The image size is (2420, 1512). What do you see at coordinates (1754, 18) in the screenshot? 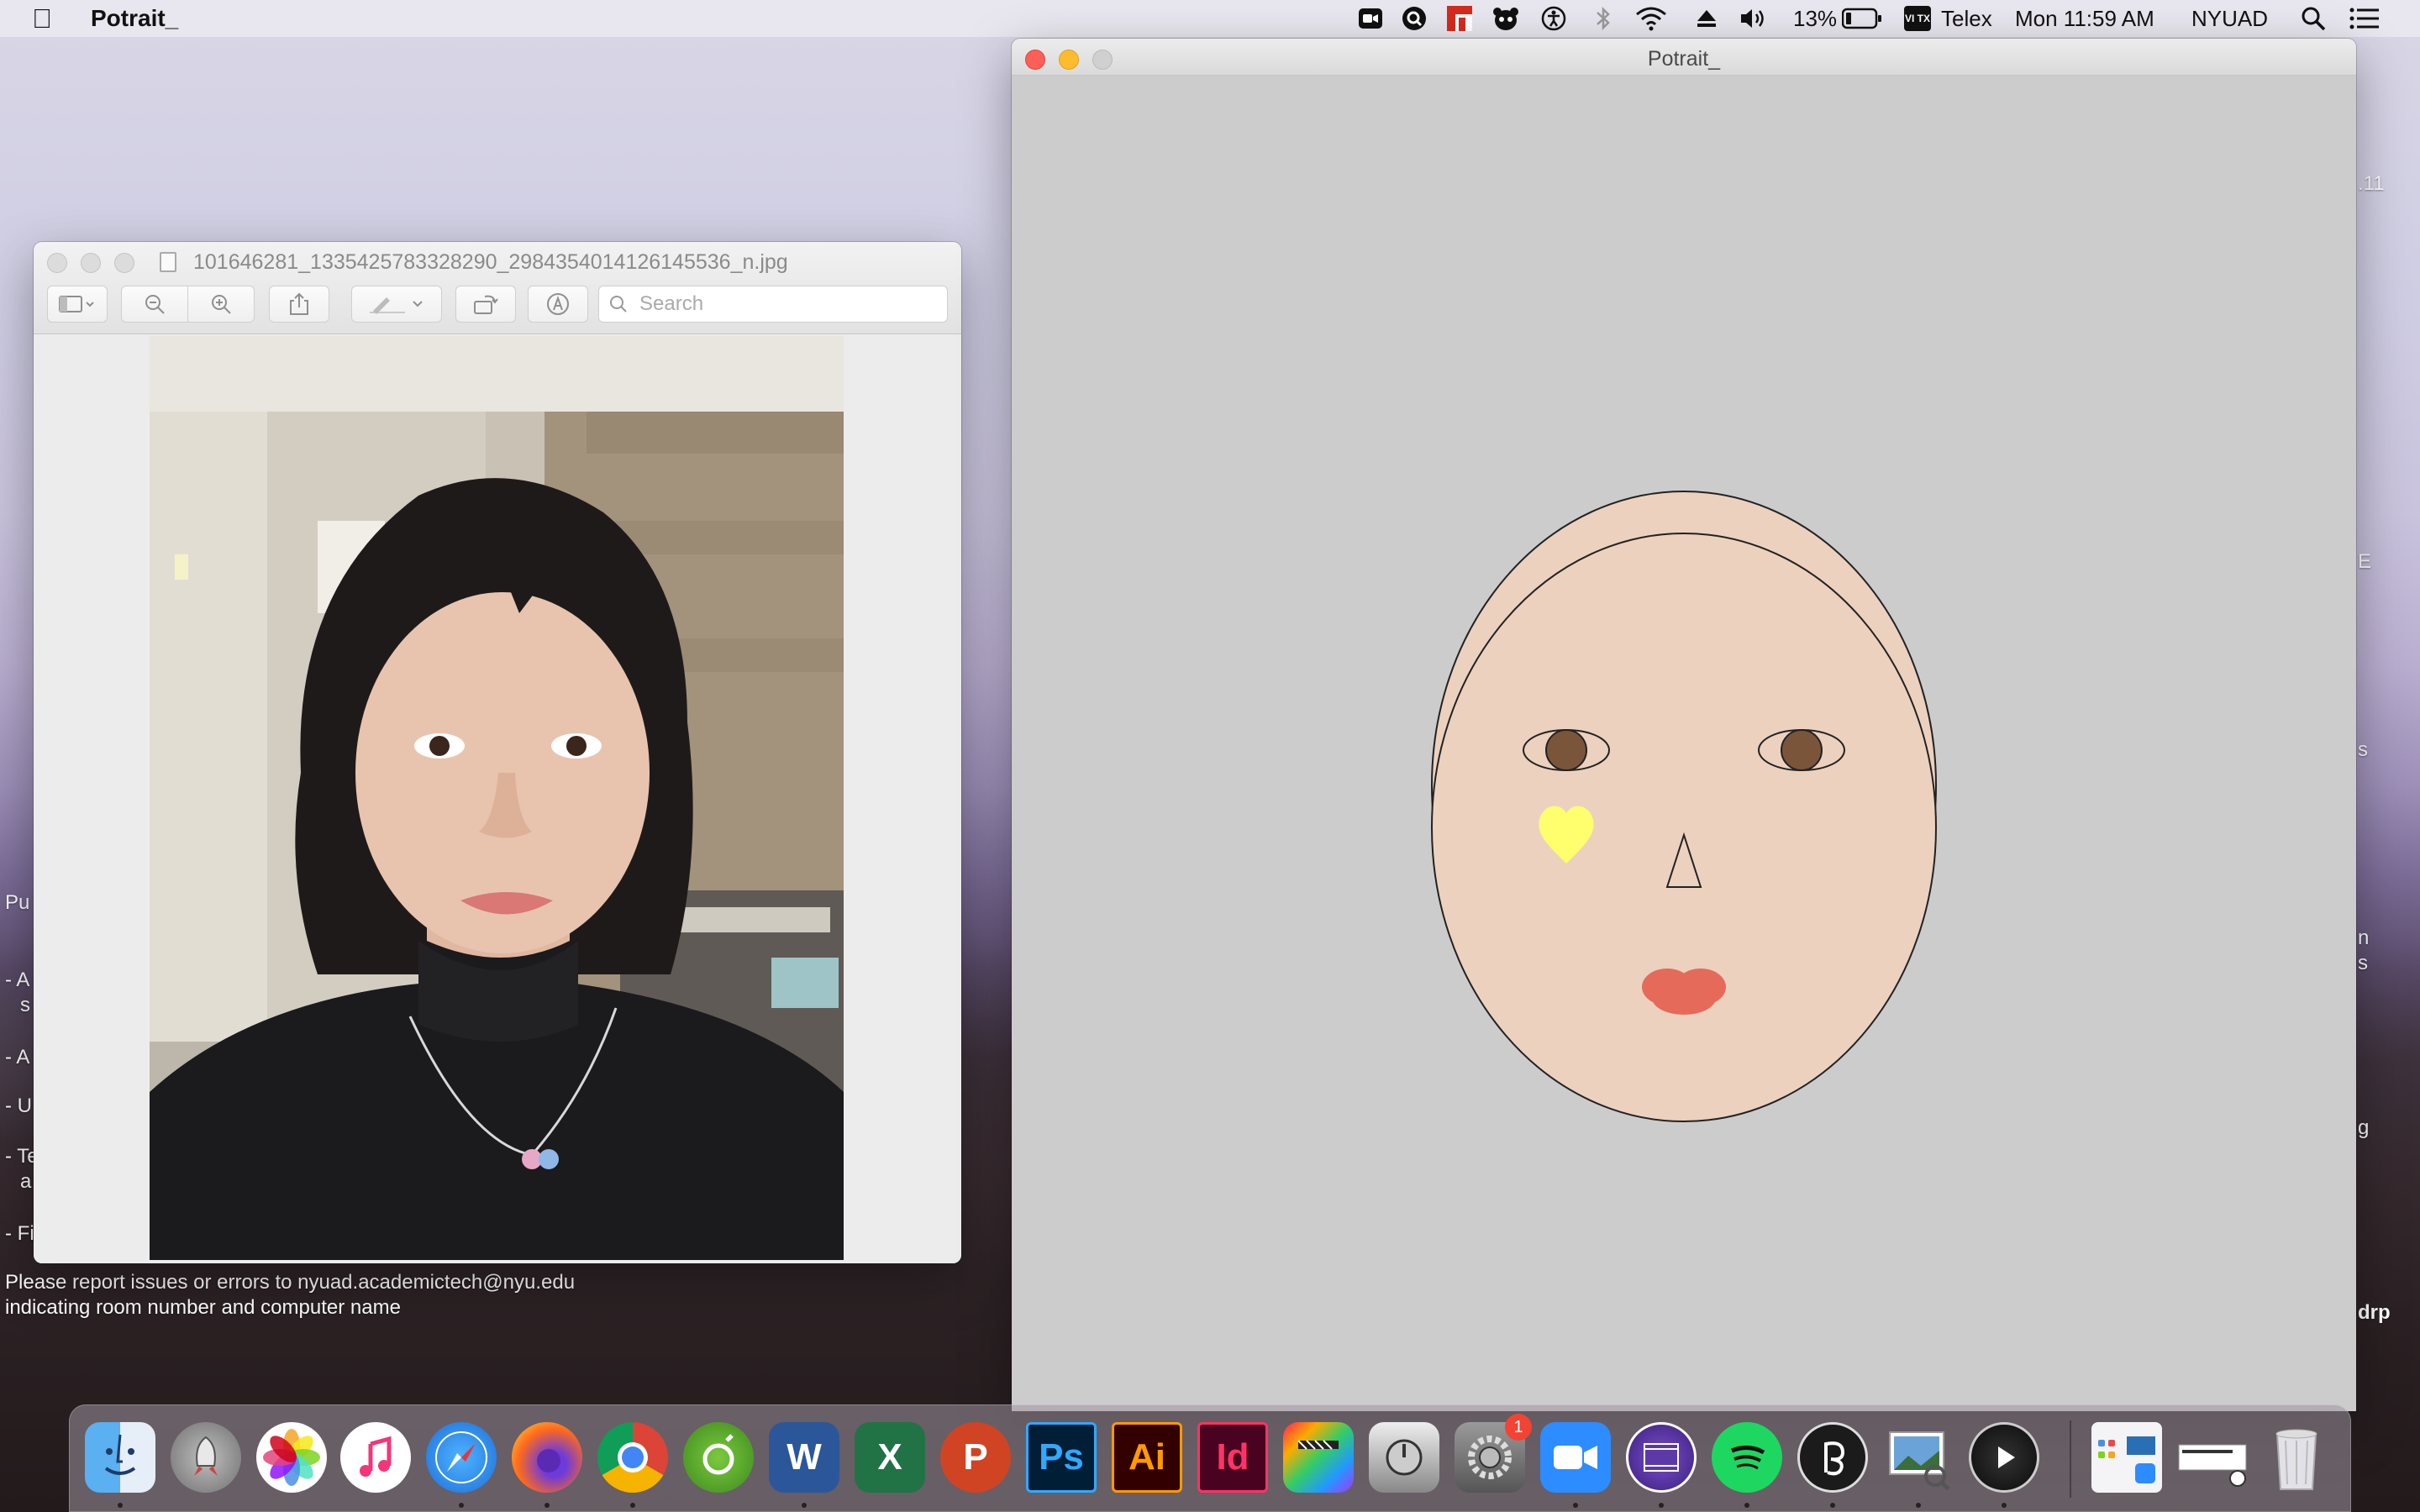
I see `volume-icon` at bounding box center [1754, 18].